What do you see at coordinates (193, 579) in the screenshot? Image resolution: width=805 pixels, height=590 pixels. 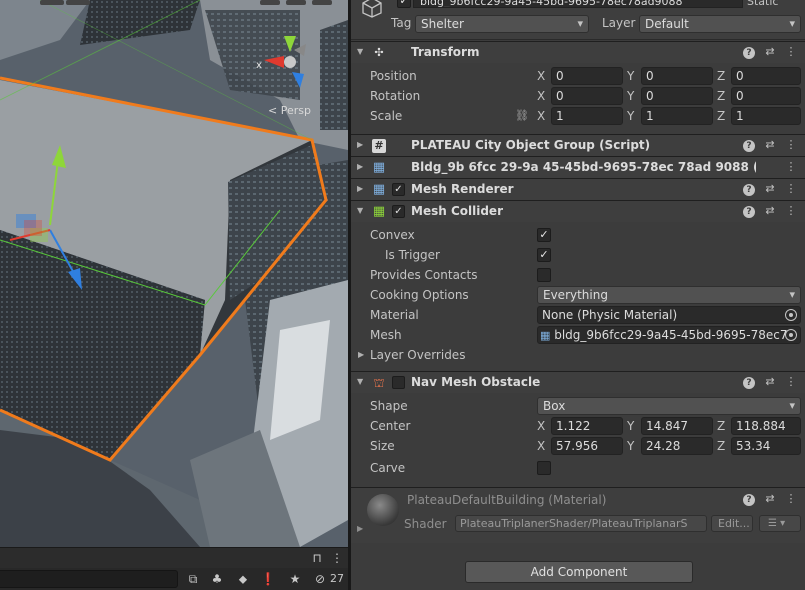 I see `scene-filter-icon: ⧉` at bounding box center [193, 579].